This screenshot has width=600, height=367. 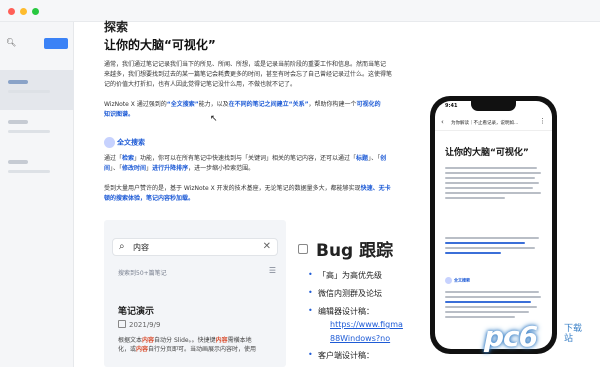 What do you see at coordinates (160, 45) in the screenshot?
I see `page-title: 让你的大脑“可视化”` at bounding box center [160, 45].